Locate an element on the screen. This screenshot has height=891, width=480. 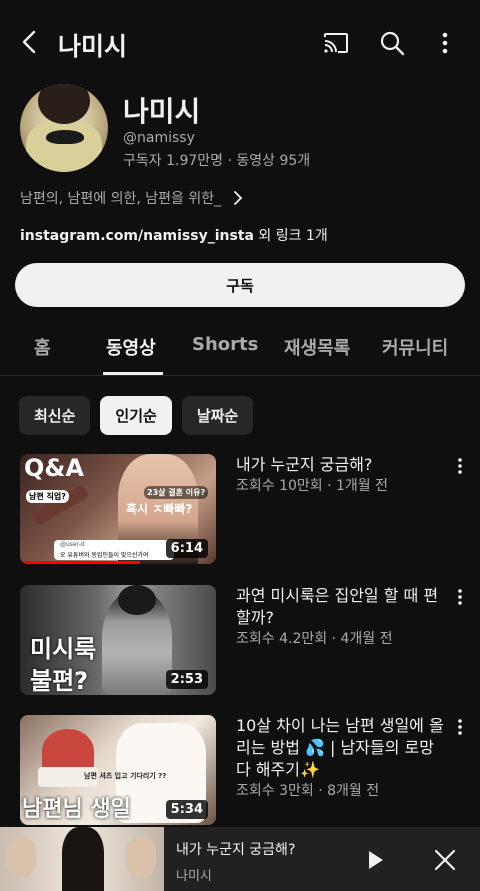
miniplayer: 내가 누군지 궁금해? 나미시 is located at coordinates (240, 859).